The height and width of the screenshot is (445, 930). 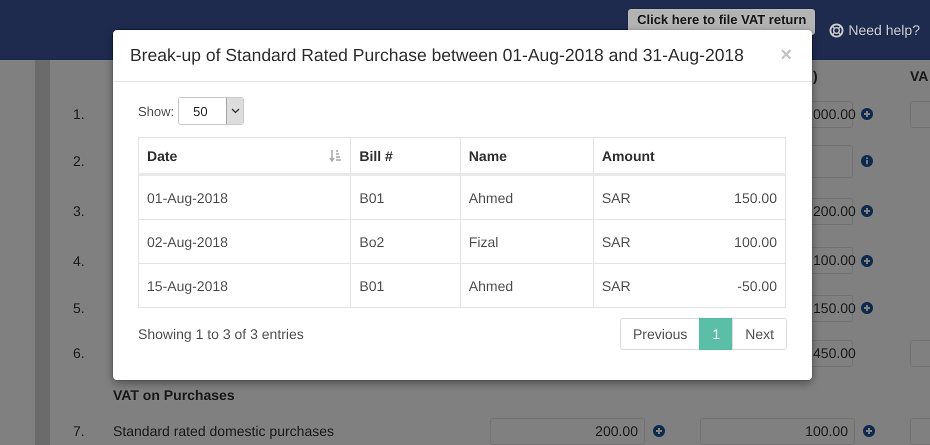 What do you see at coordinates (79, 308) in the screenshot?
I see `row-number: 5.` at bounding box center [79, 308].